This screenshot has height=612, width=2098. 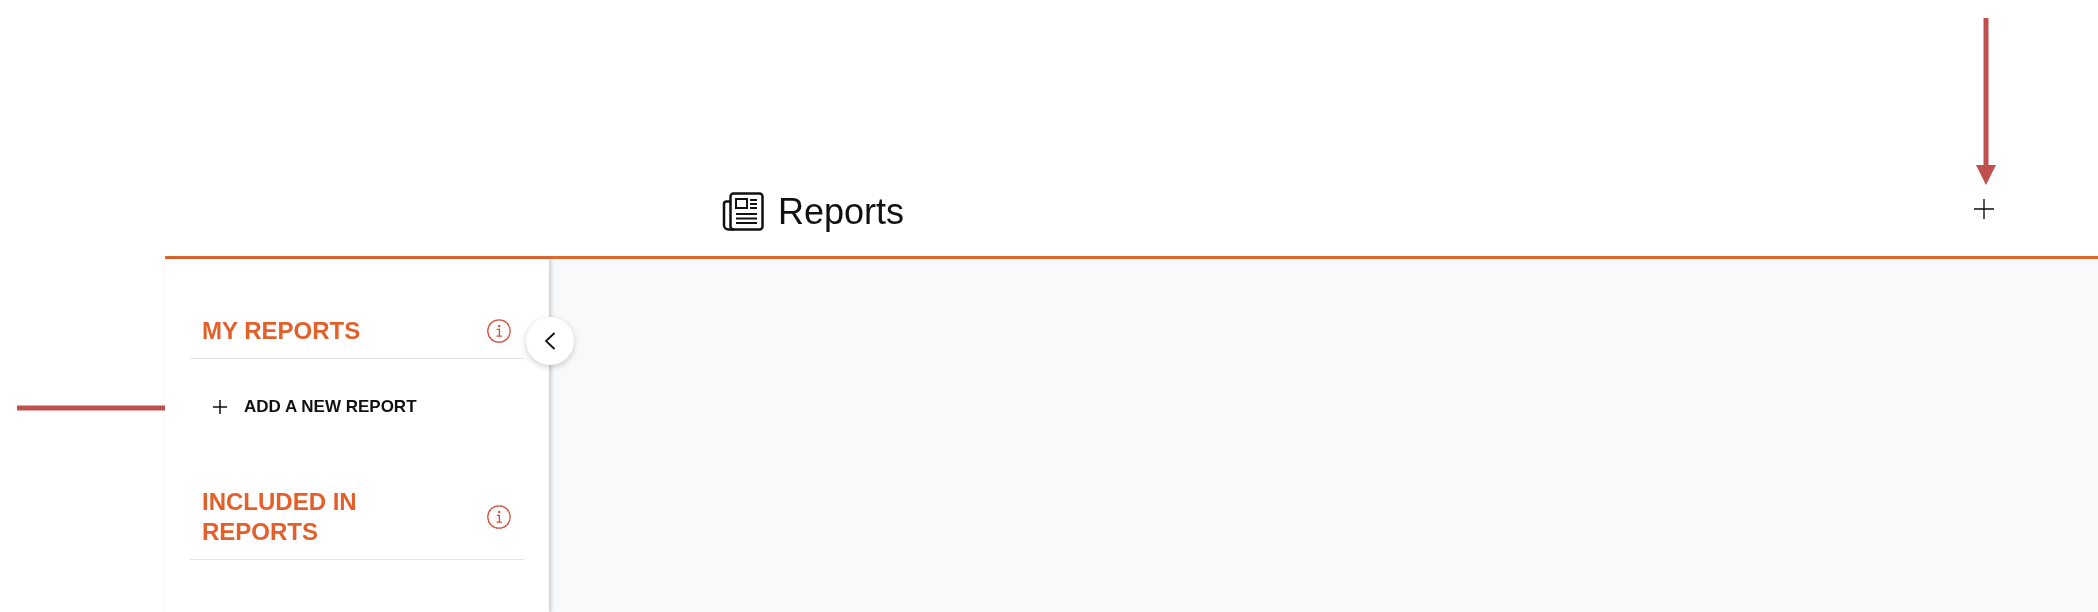 What do you see at coordinates (743, 212) in the screenshot?
I see `newspaper-icon` at bounding box center [743, 212].